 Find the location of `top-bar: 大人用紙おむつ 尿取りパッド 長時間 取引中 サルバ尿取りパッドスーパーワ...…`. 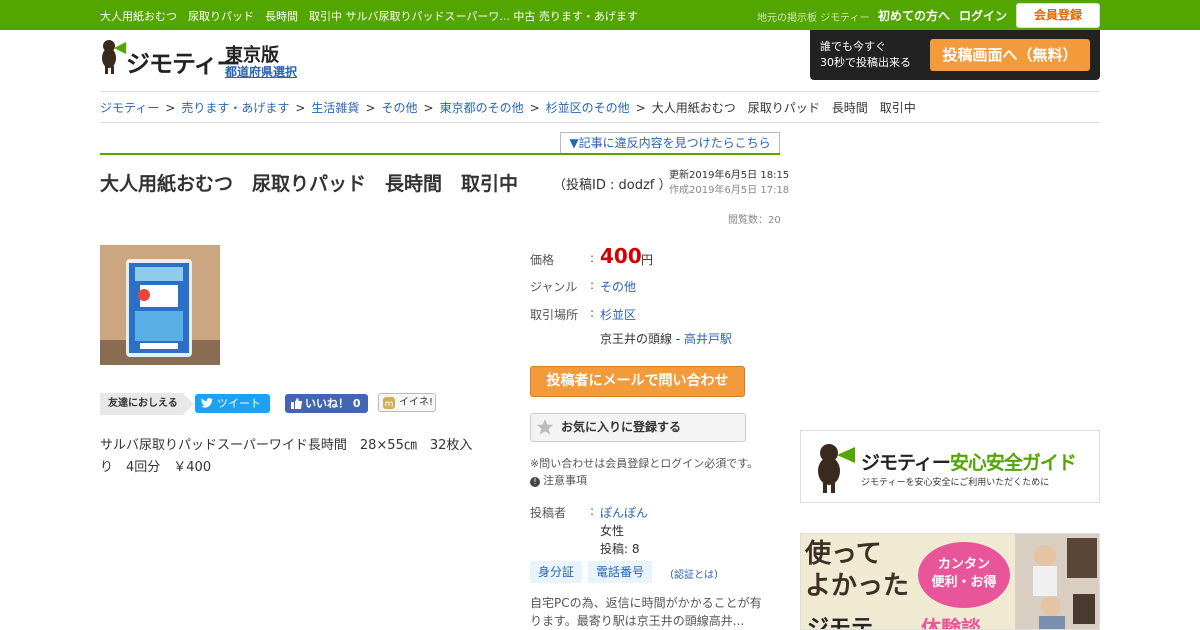

top-bar: 大人用紙おむつ 尿取りパッド 長時間 取引中 サルバ尿取りパッドスーパーワ...… is located at coordinates (600, 15).